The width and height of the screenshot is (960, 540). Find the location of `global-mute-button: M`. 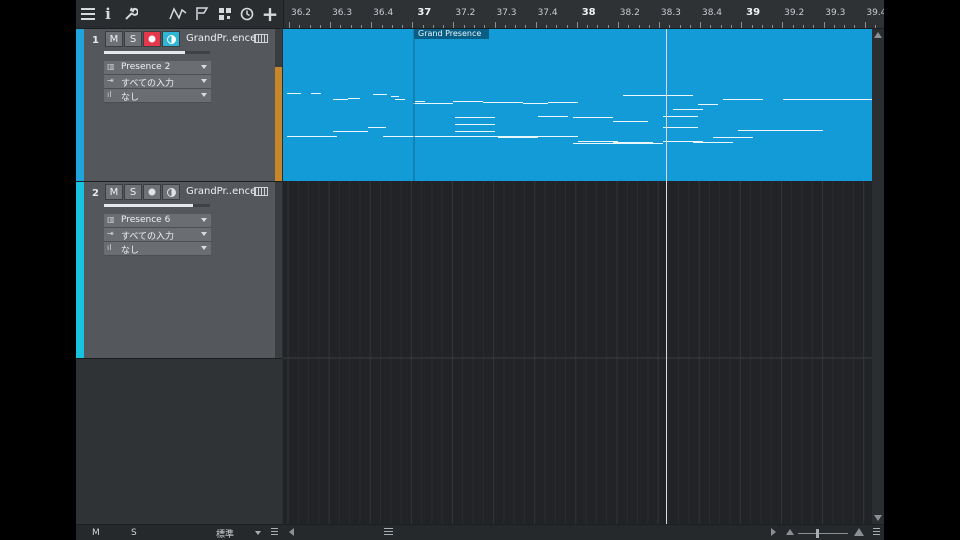

global-mute-button: M is located at coordinates (96, 533).